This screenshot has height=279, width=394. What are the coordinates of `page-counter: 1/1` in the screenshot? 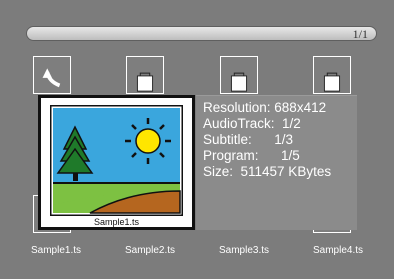 It's located at (360, 34).